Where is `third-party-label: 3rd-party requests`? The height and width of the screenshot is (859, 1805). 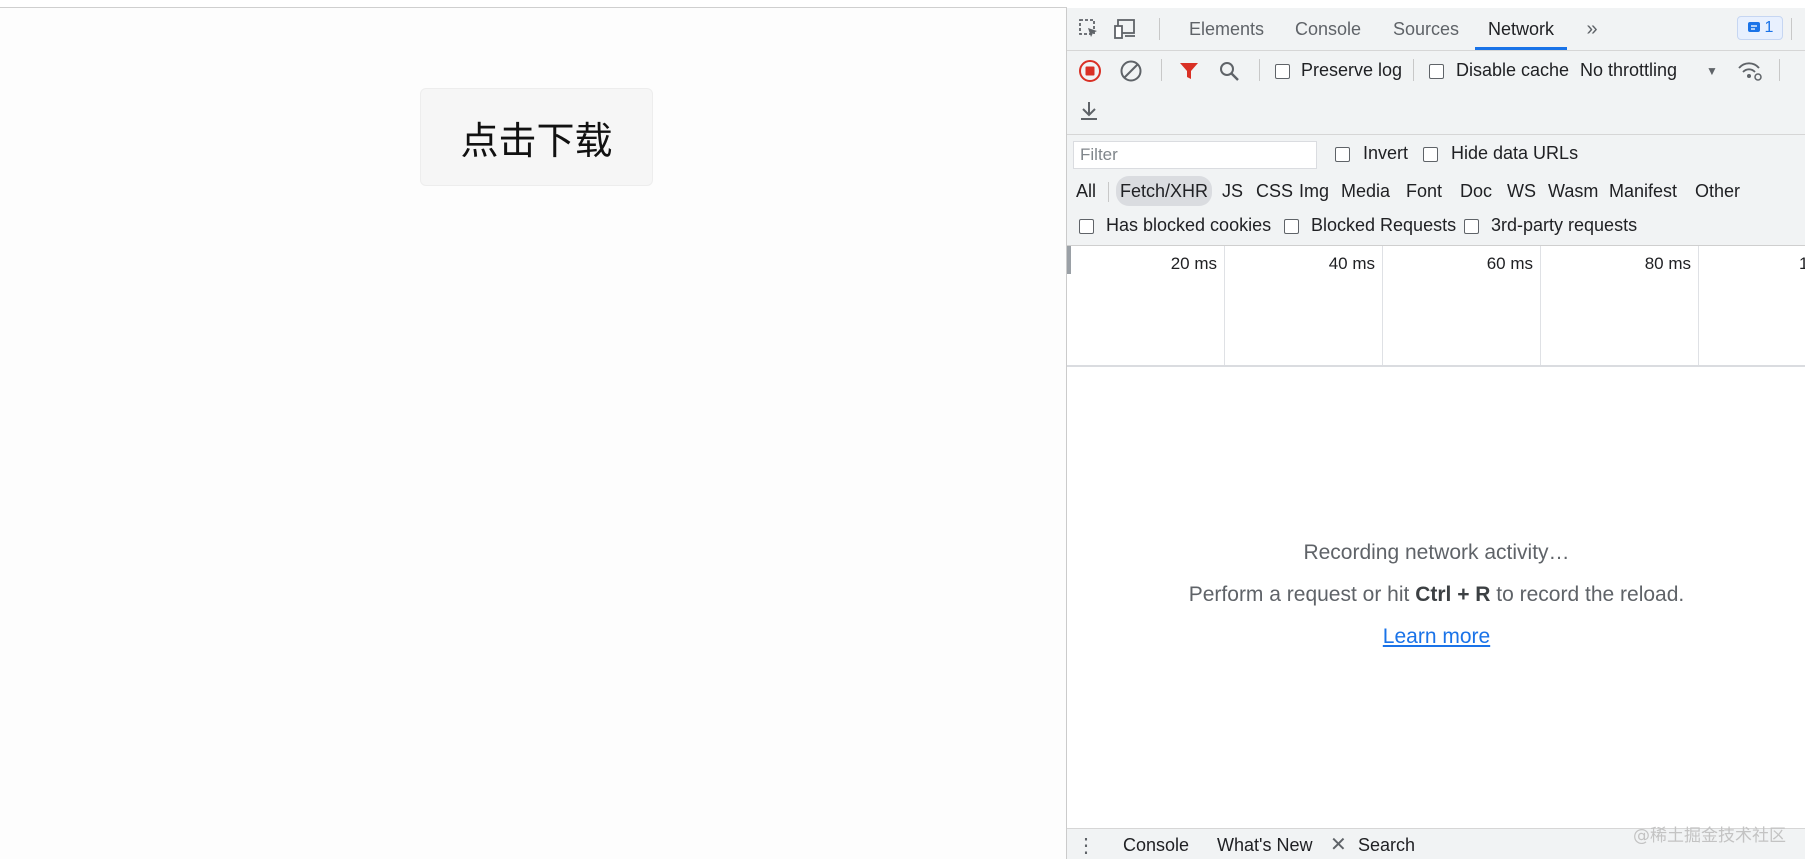
third-party-label: 3rd-party requests is located at coordinates (1564, 225).